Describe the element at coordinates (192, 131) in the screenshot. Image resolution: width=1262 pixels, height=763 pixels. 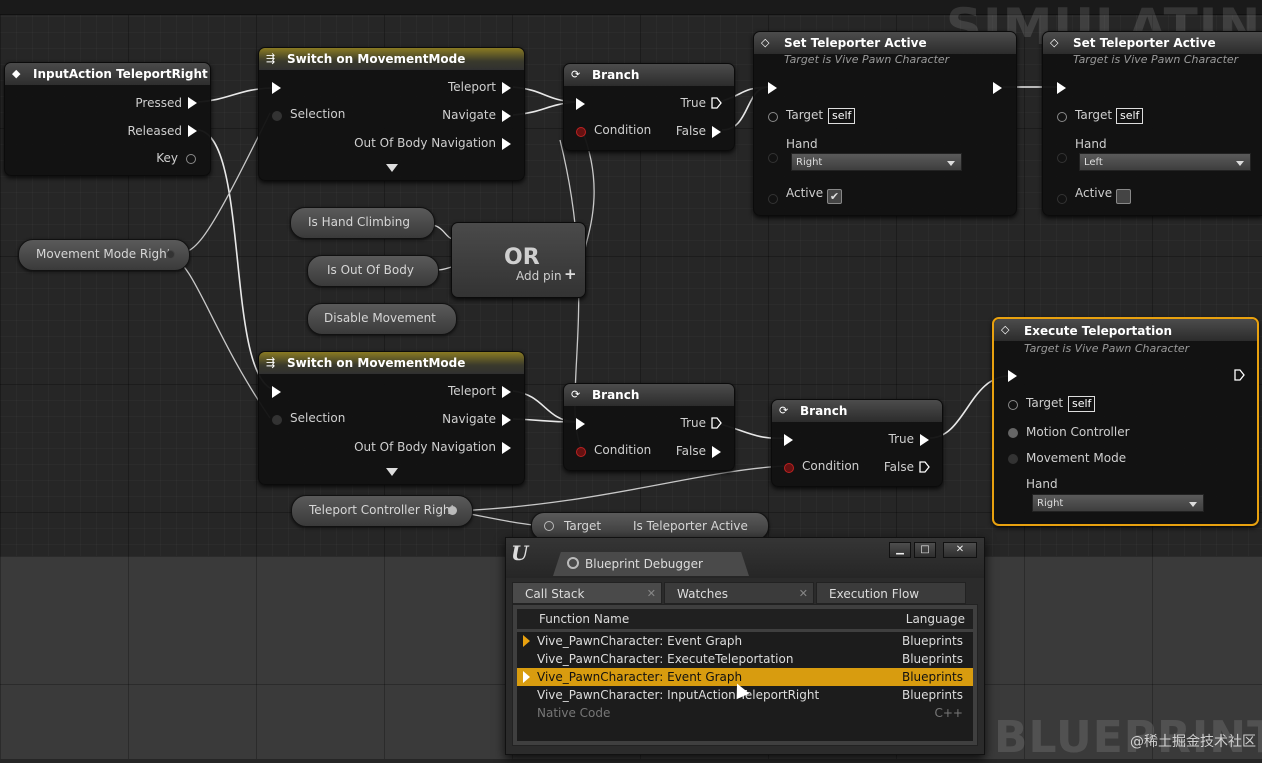
I see `released-exec-pin` at that location.